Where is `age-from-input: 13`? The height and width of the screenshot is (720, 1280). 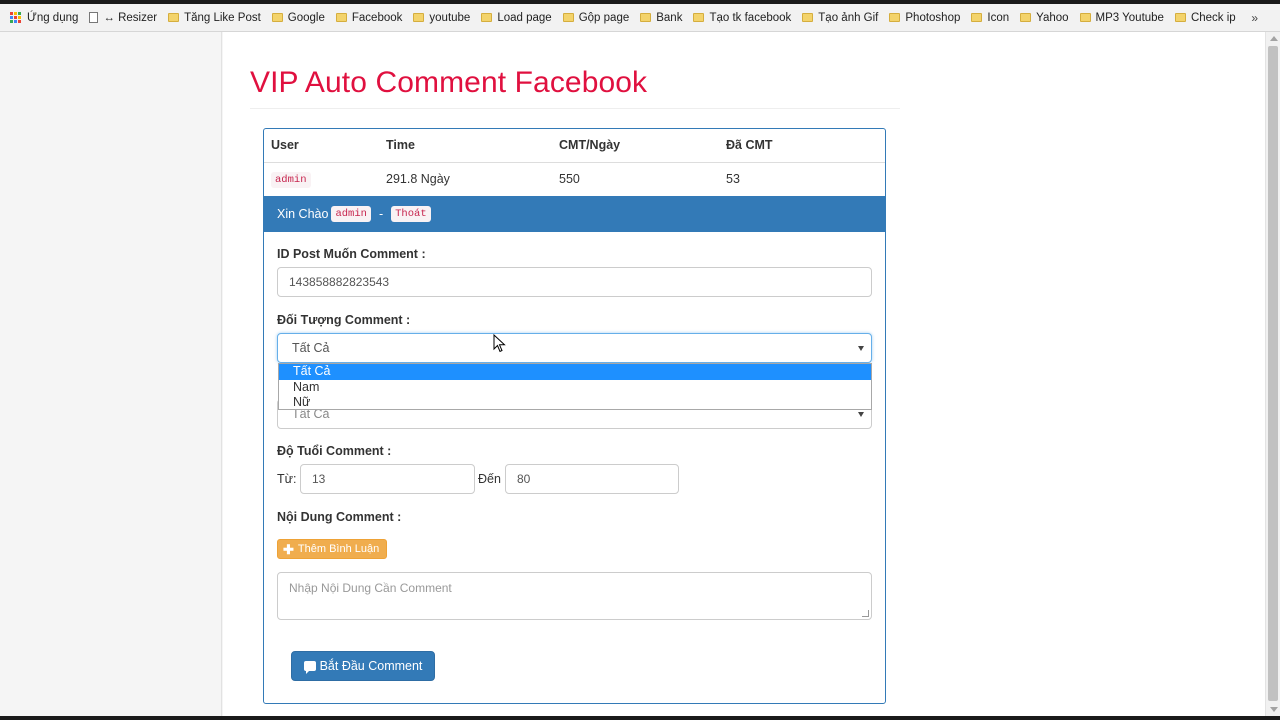 age-from-input: 13 is located at coordinates (387, 479).